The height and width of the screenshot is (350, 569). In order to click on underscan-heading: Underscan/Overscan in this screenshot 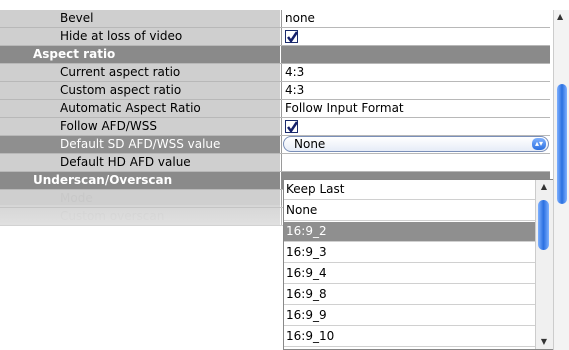, I will do `click(140, 180)`.